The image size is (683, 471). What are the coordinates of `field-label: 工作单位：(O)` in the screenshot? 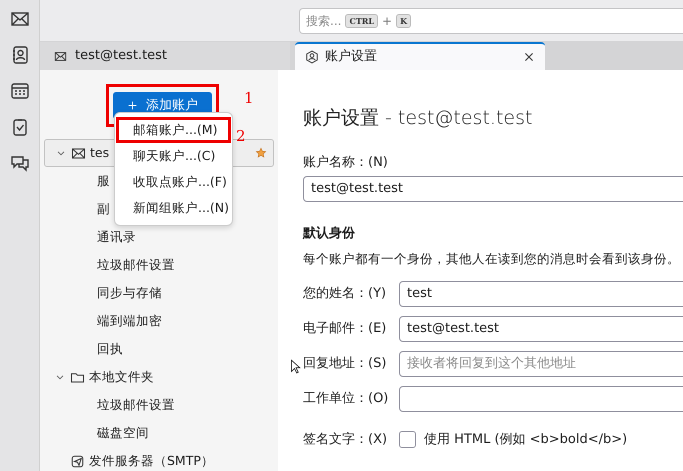 It's located at (345, 398).